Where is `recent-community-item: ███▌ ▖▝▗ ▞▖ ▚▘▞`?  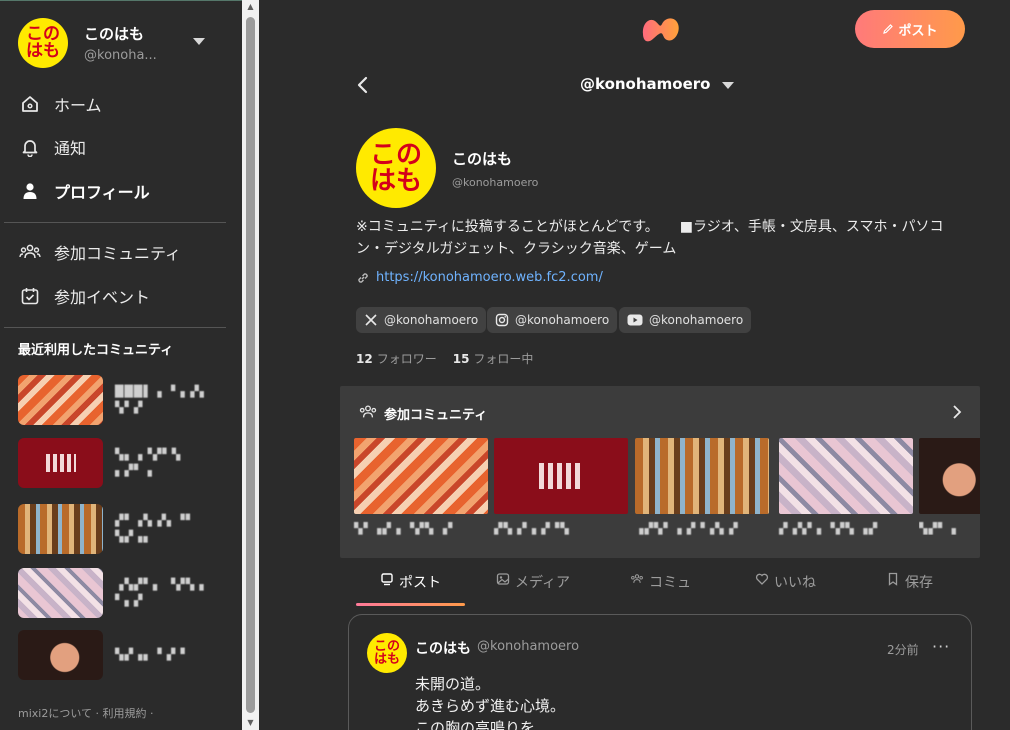 recent-community-item: ███▌ ▖▝▗ ▞▖ ▚▘▞ is located at coordinates (118, 400).